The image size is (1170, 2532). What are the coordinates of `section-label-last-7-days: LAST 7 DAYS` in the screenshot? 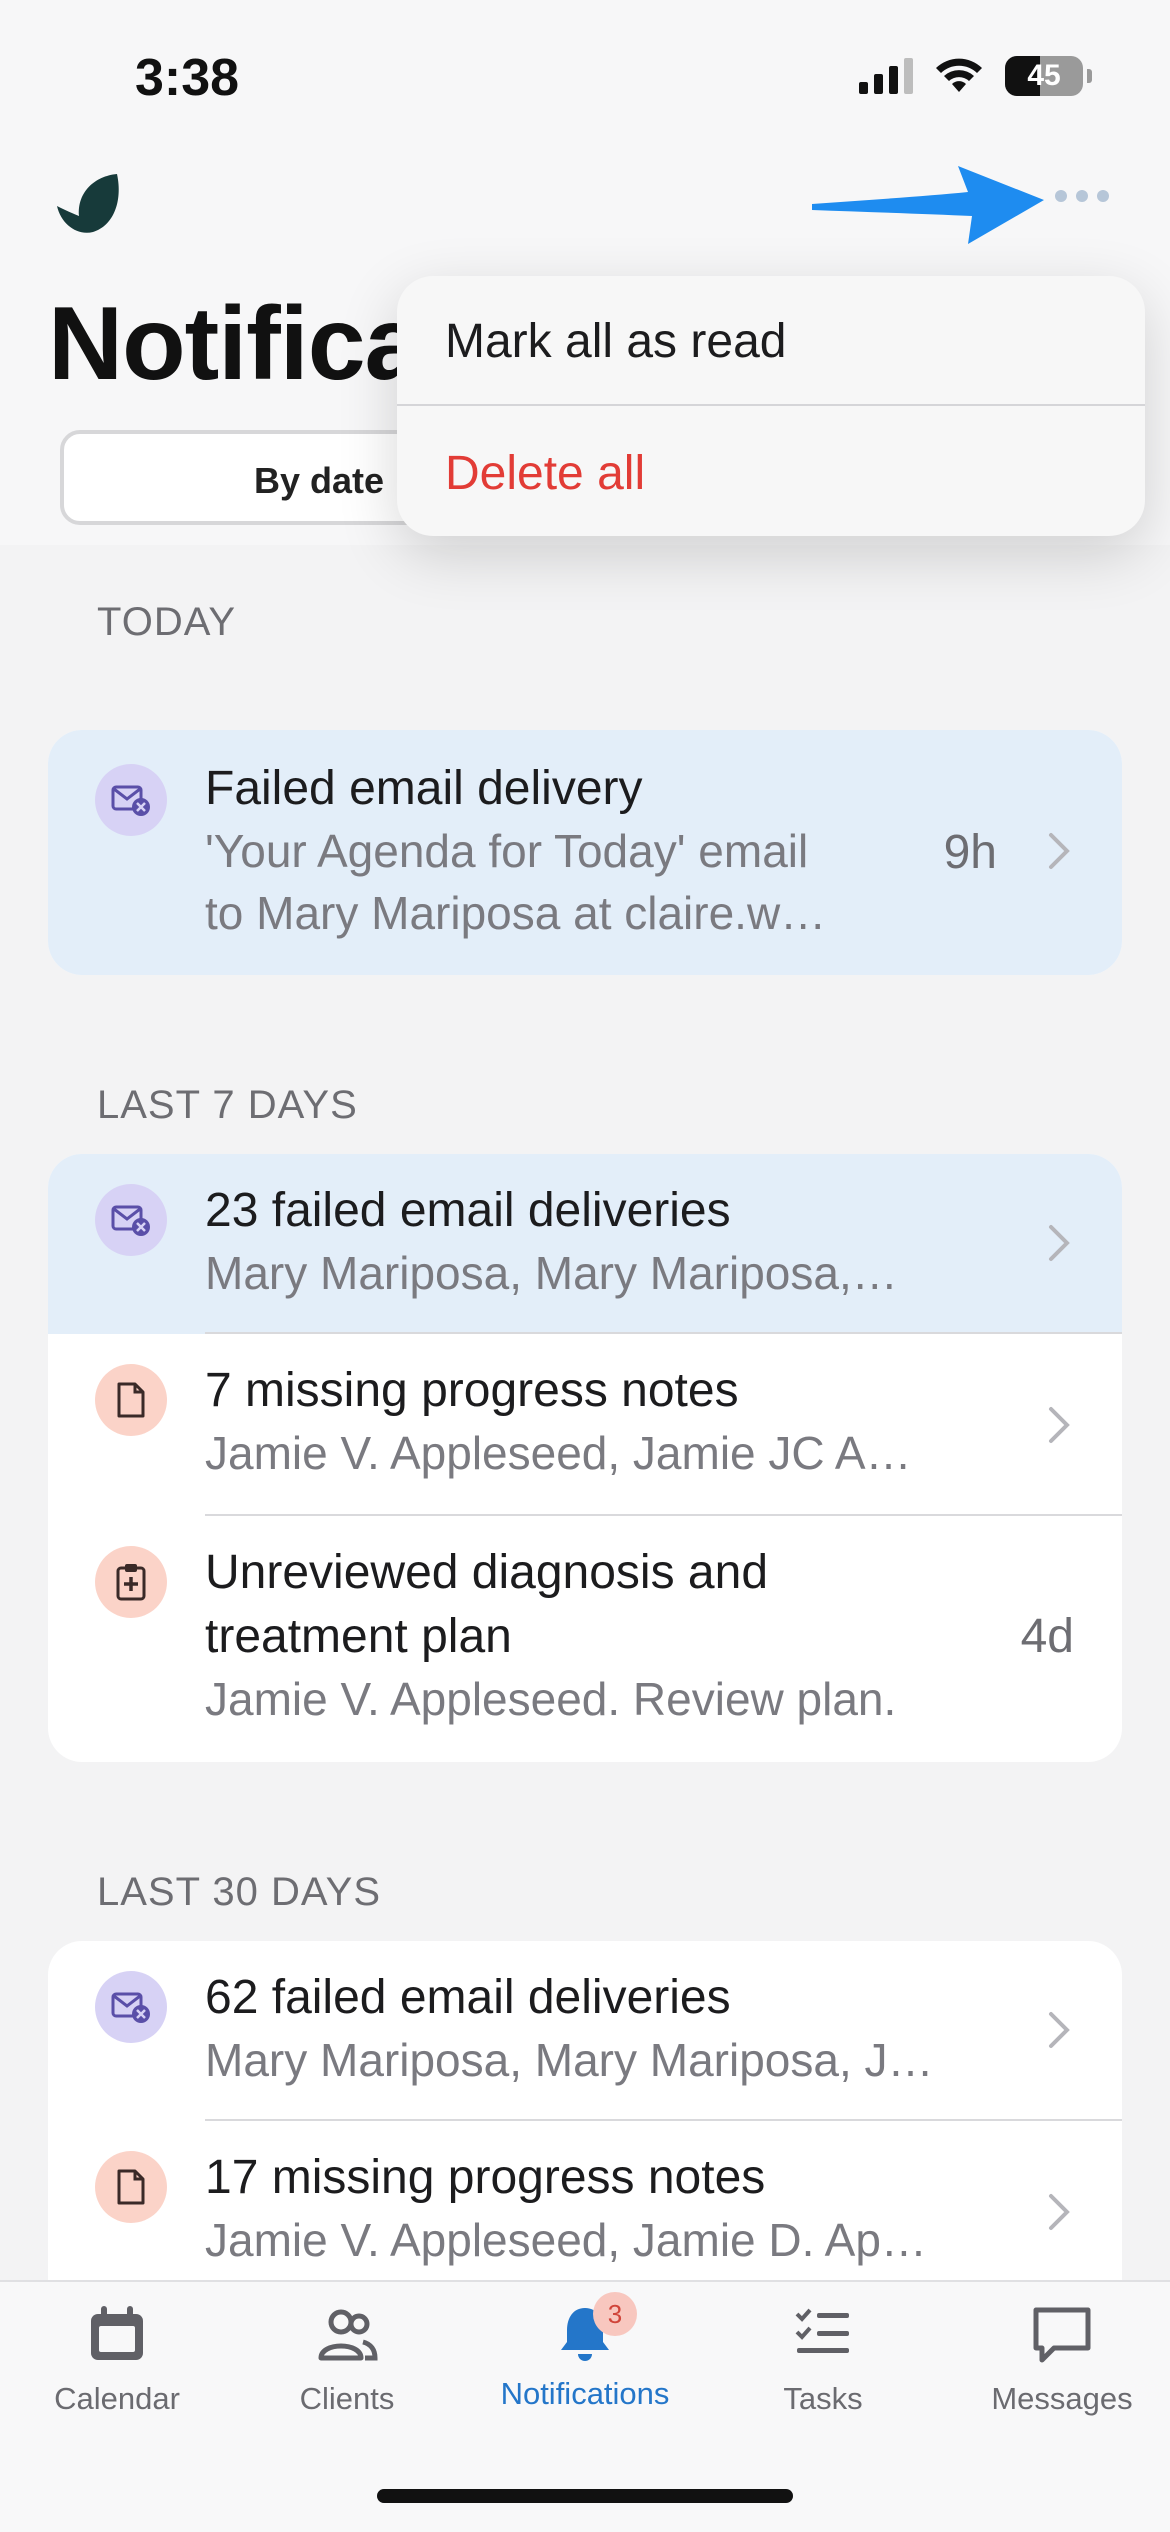 It's located at (227, 1105).